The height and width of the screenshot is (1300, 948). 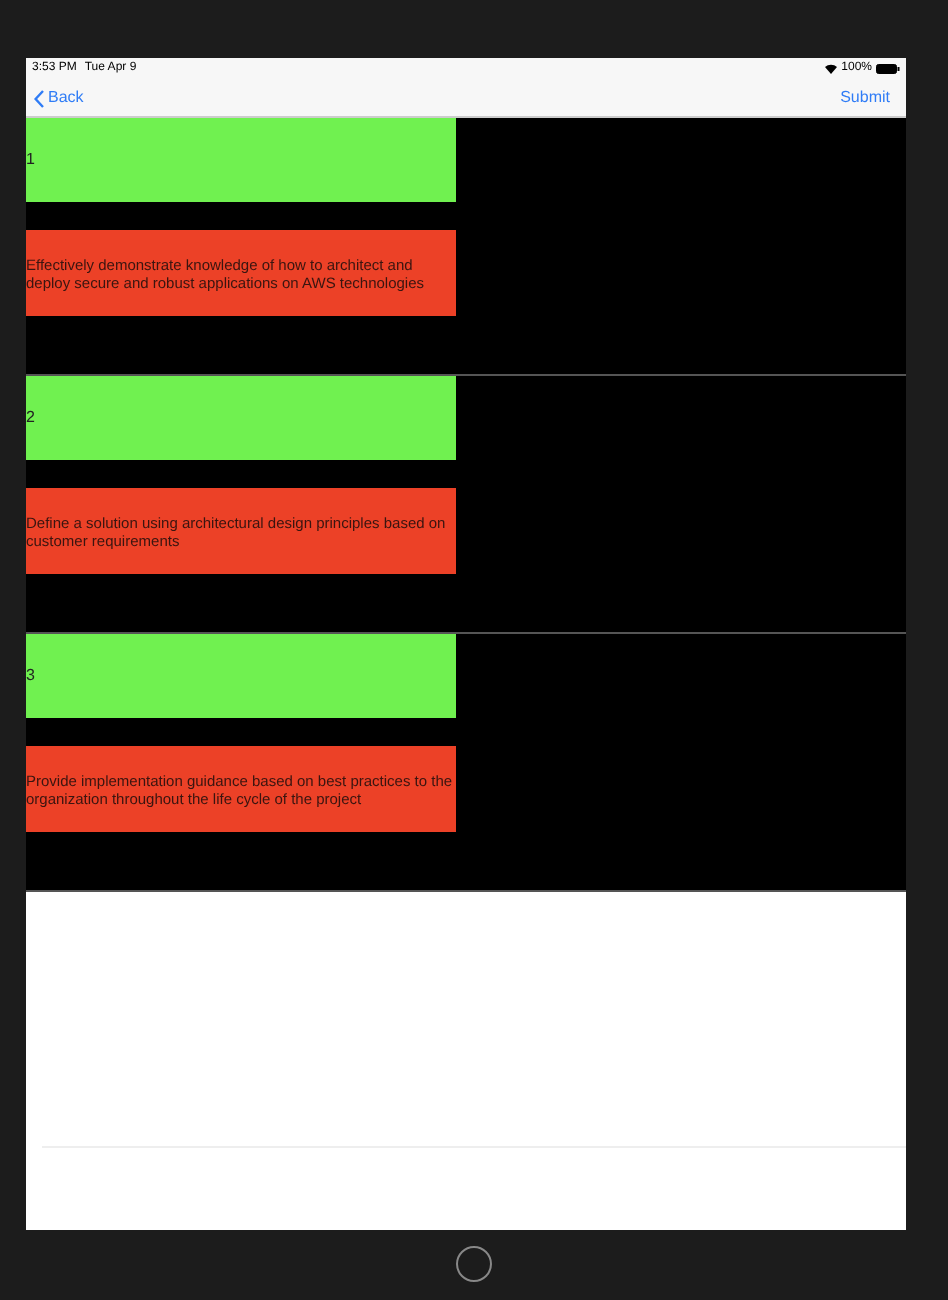 What do you see at coordinates (830, 69) in the screenshot?
I see `wifi-icon` at bounding box center [830, 69].